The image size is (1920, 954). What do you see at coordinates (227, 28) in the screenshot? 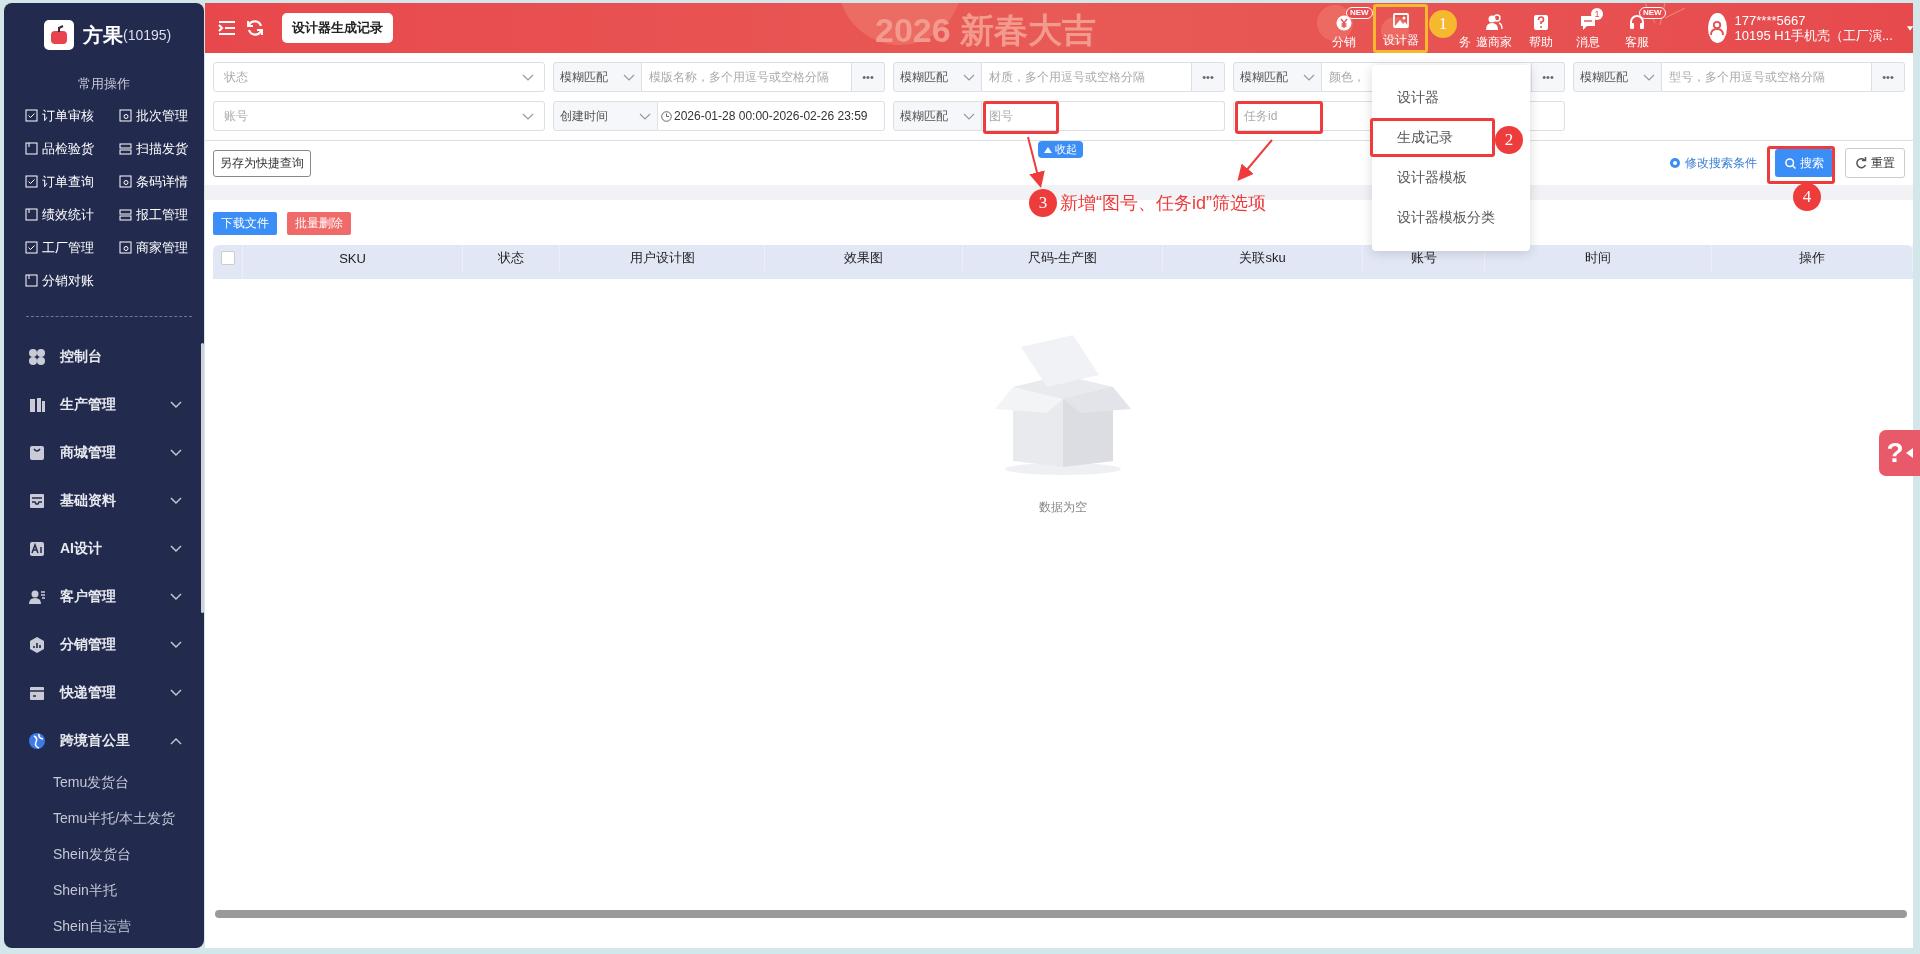
I see `menu-icon` at bounding box center [227, 28].